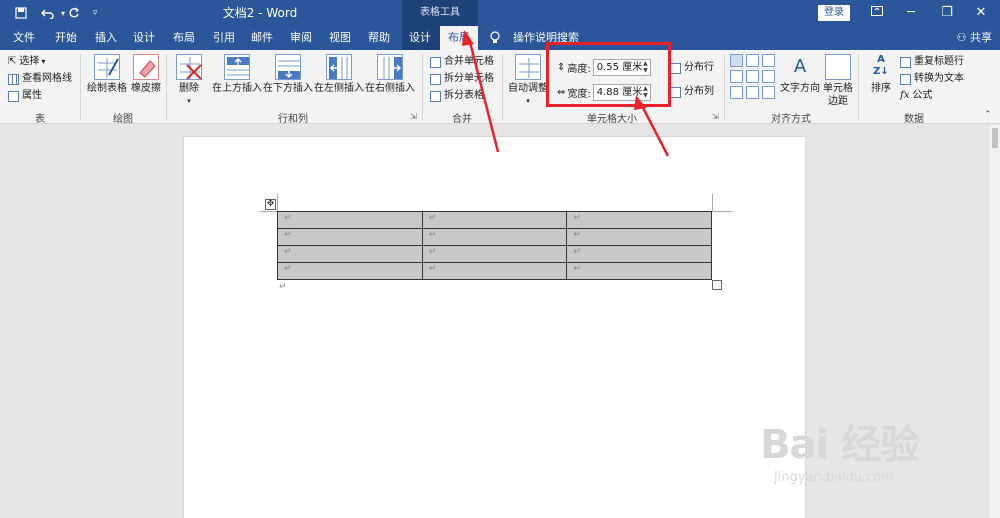  I want to click on repeat-header-label: 重复标题行, so click(939, 61).